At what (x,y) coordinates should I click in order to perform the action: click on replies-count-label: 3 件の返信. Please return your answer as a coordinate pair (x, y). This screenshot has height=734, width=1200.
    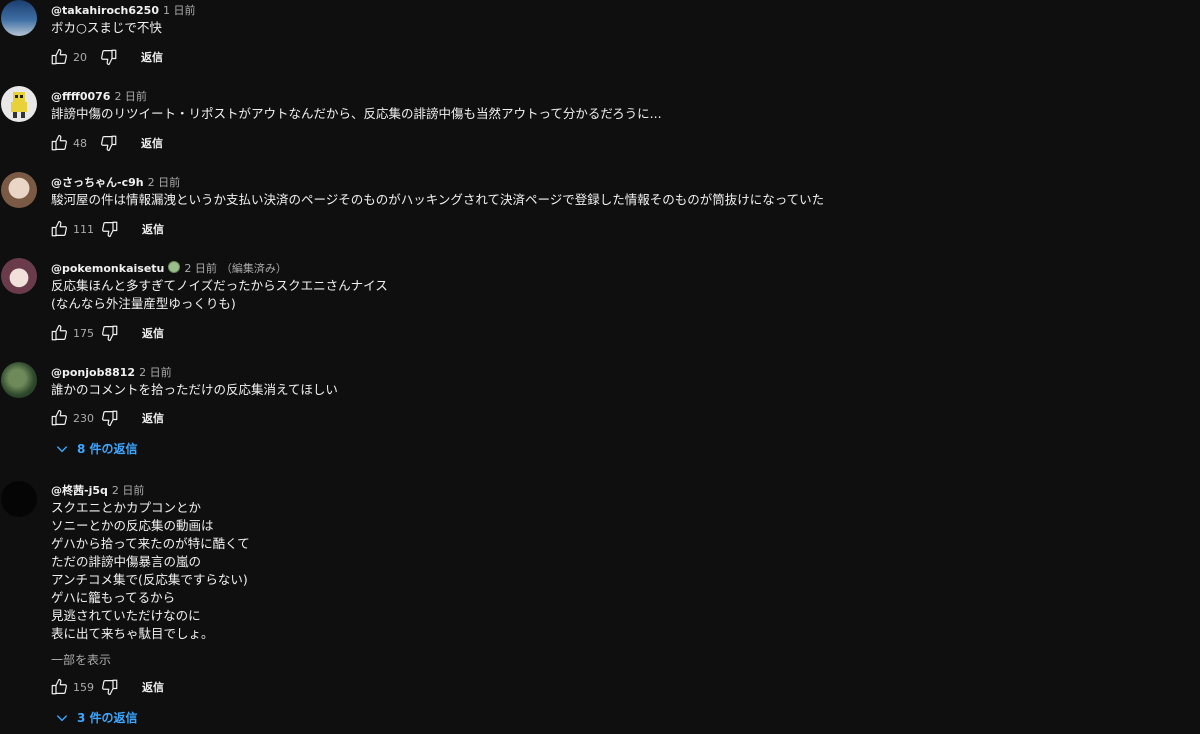
    Looking at the image, I should click on (107, 718).